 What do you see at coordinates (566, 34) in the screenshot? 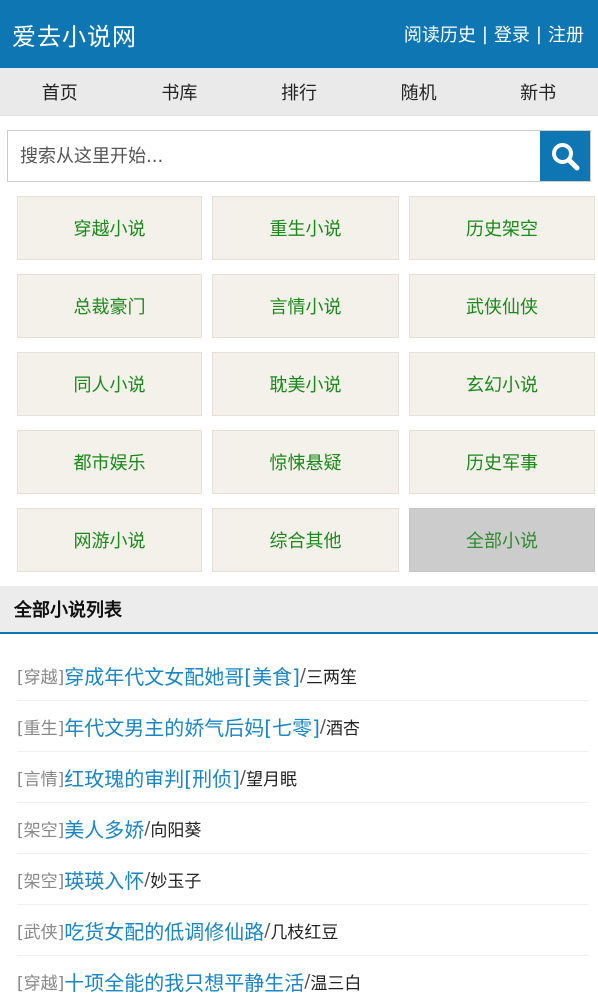
I see `register-link: 注册` at bounding box center [566, 34].